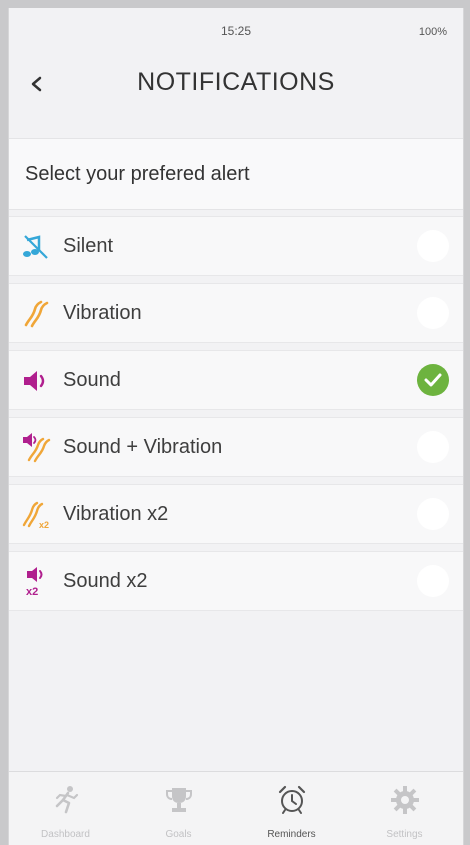  What do you see at coordinates (404, 834) in the screenshot?
I see `tab-label: Settings` at bounding box center [404, 834].